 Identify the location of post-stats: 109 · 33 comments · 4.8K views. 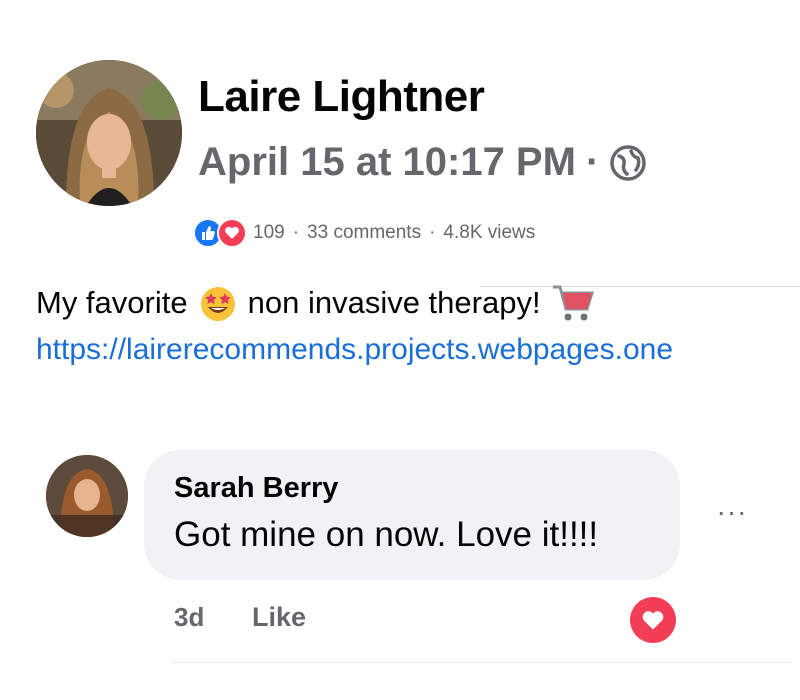
(364, 233).